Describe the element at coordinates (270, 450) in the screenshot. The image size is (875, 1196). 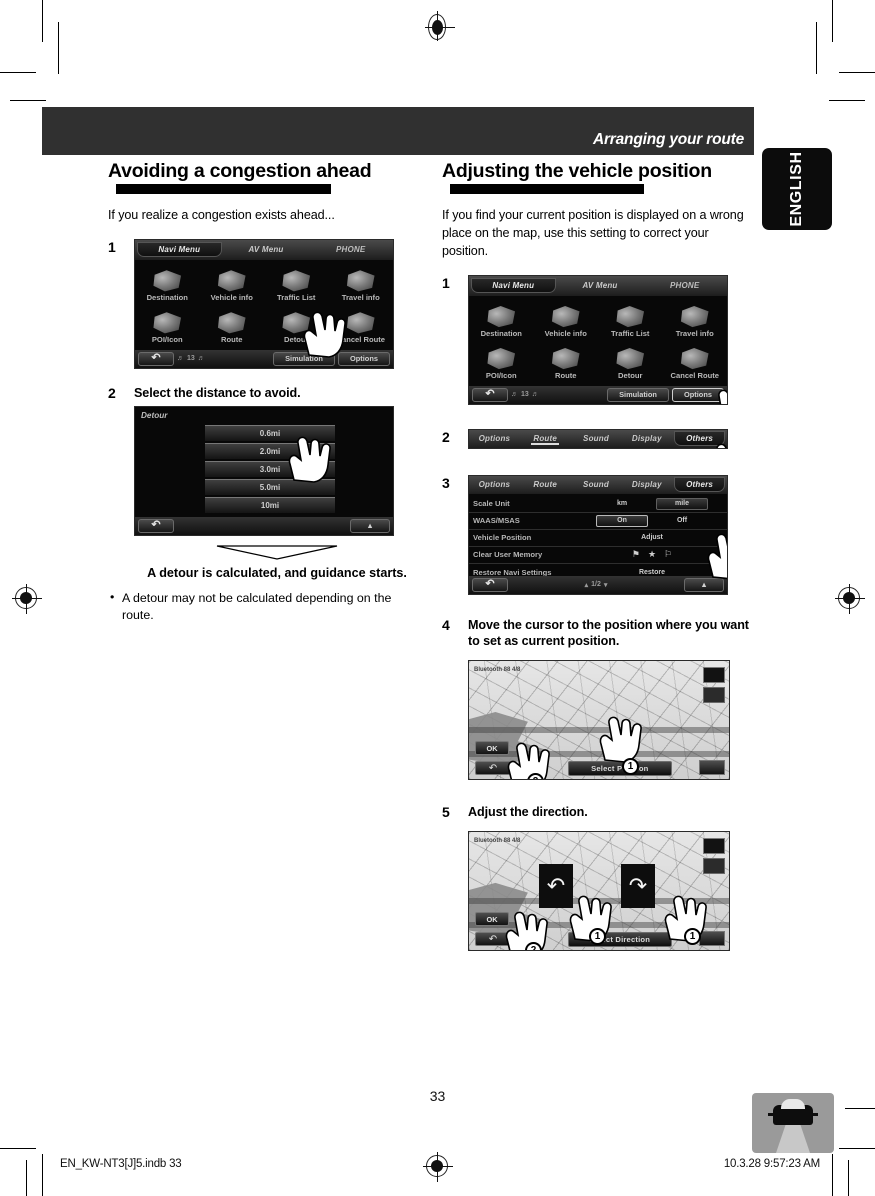
I see `detour-option: 2.0mi` at that location.